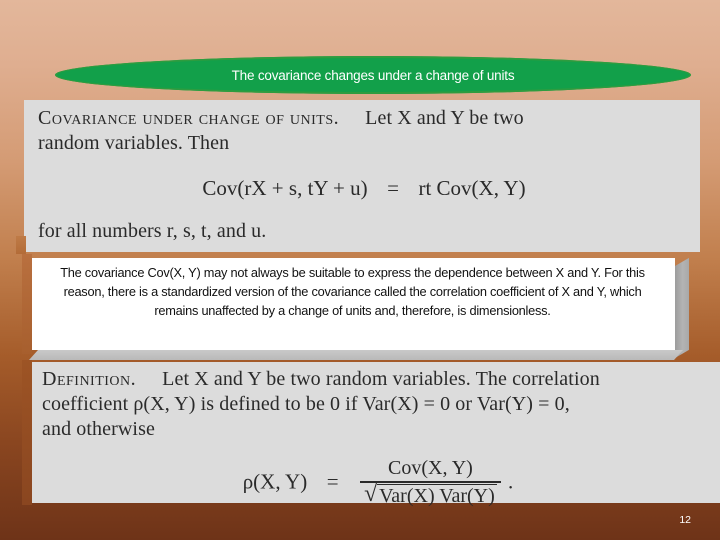  What do you see at coordinates (685, 520) in the screenshot?
I see `page-number: 12` at bounding box center [685, 520].